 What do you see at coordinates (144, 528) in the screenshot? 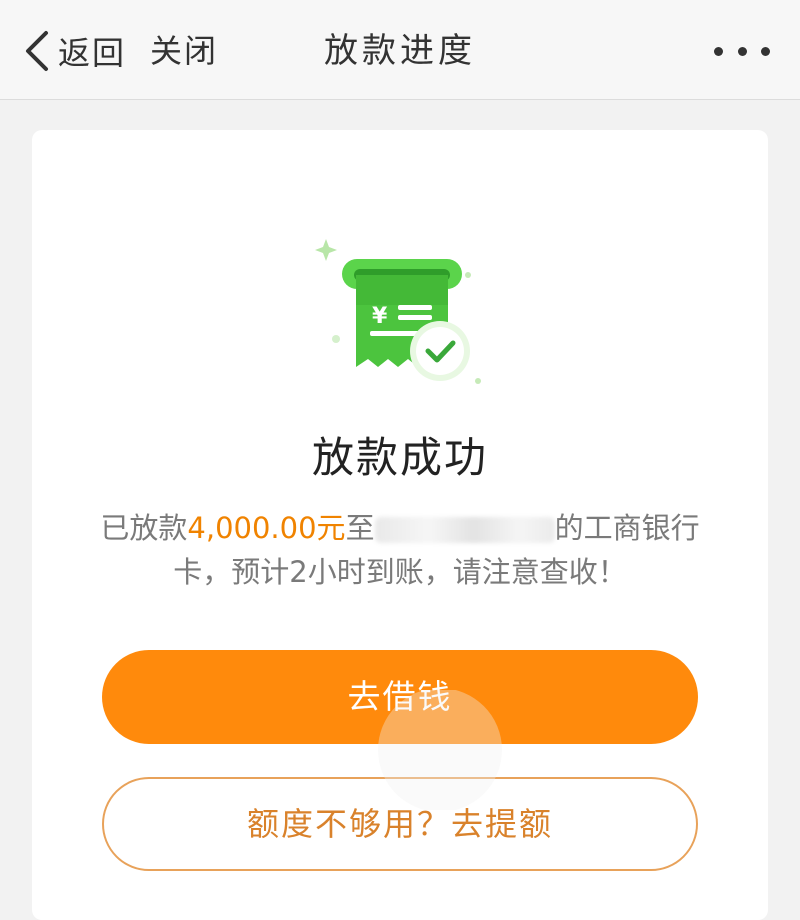
I see `desc-prefix: 已放款` at bounding box center [144, 528].